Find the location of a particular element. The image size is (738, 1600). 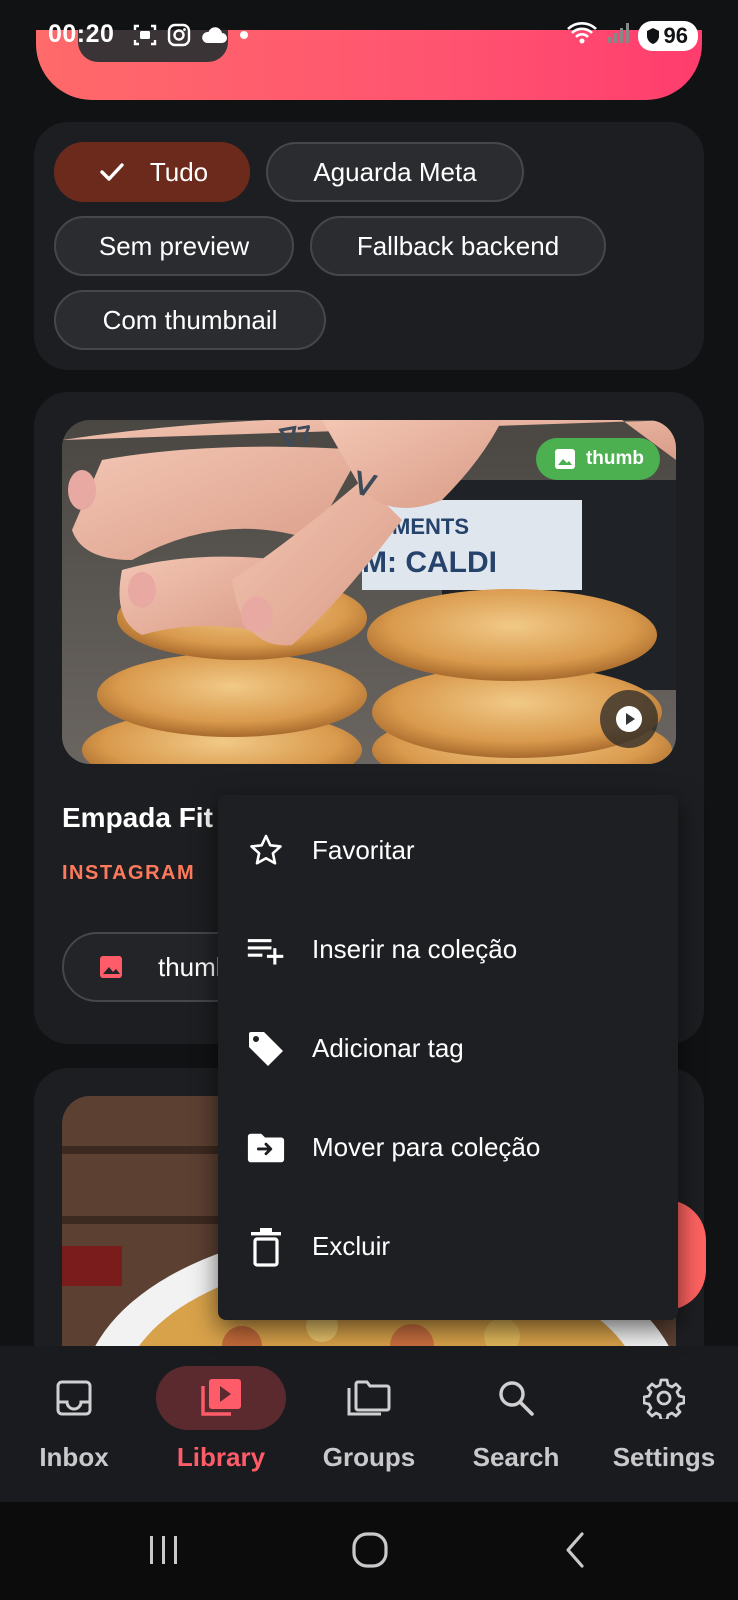

nav-label: Groups is located at coordinates (369, 1457).